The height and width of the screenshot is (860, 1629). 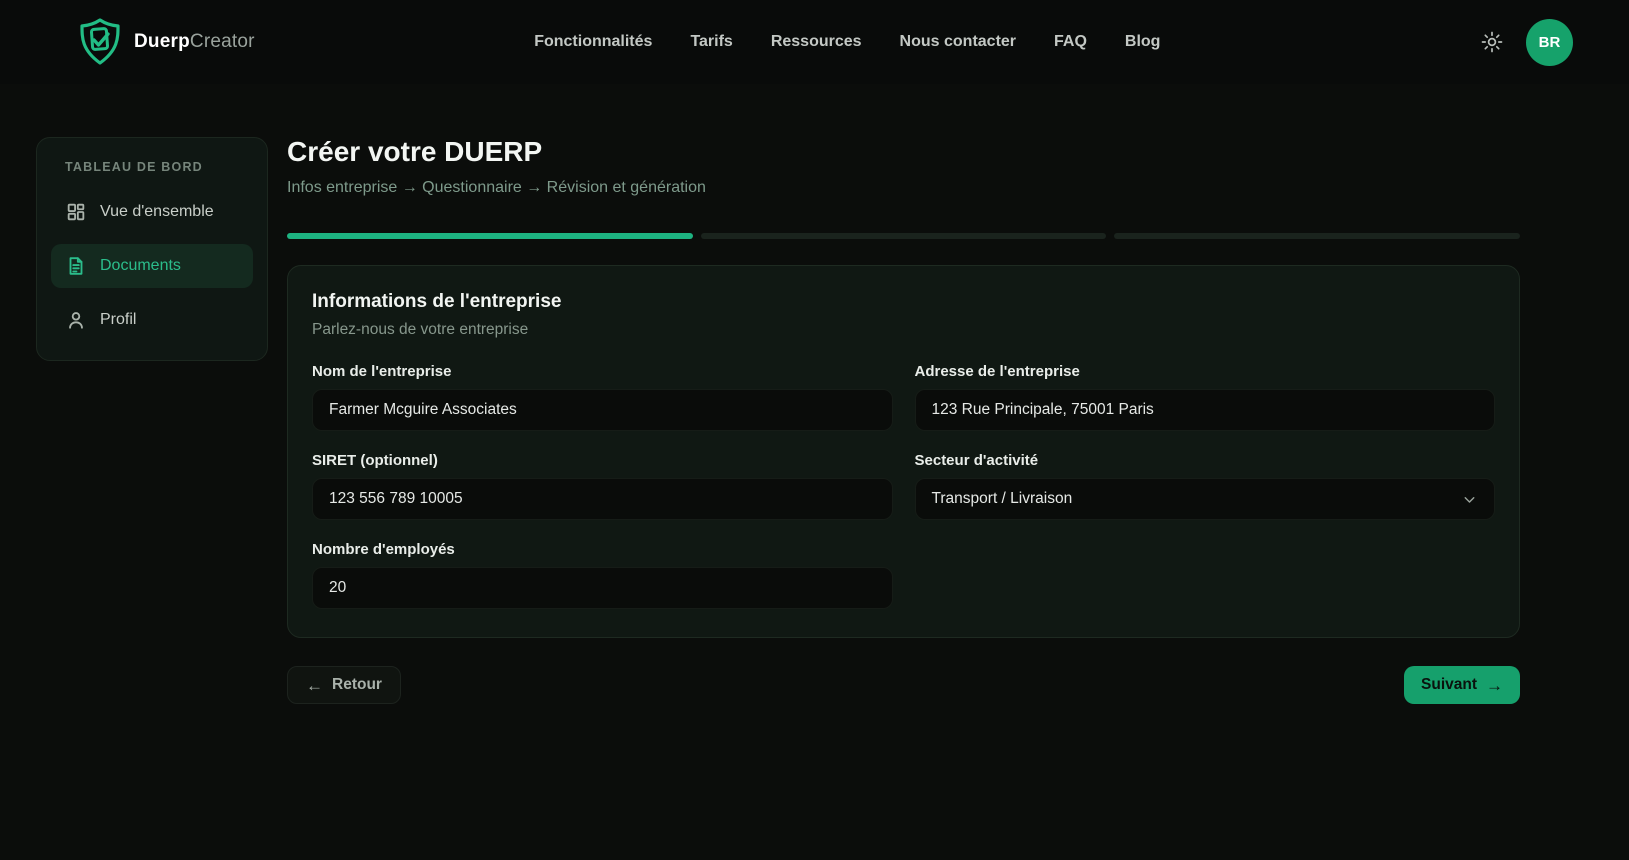 I want to click on siret-input, so click(x=602, y=499).